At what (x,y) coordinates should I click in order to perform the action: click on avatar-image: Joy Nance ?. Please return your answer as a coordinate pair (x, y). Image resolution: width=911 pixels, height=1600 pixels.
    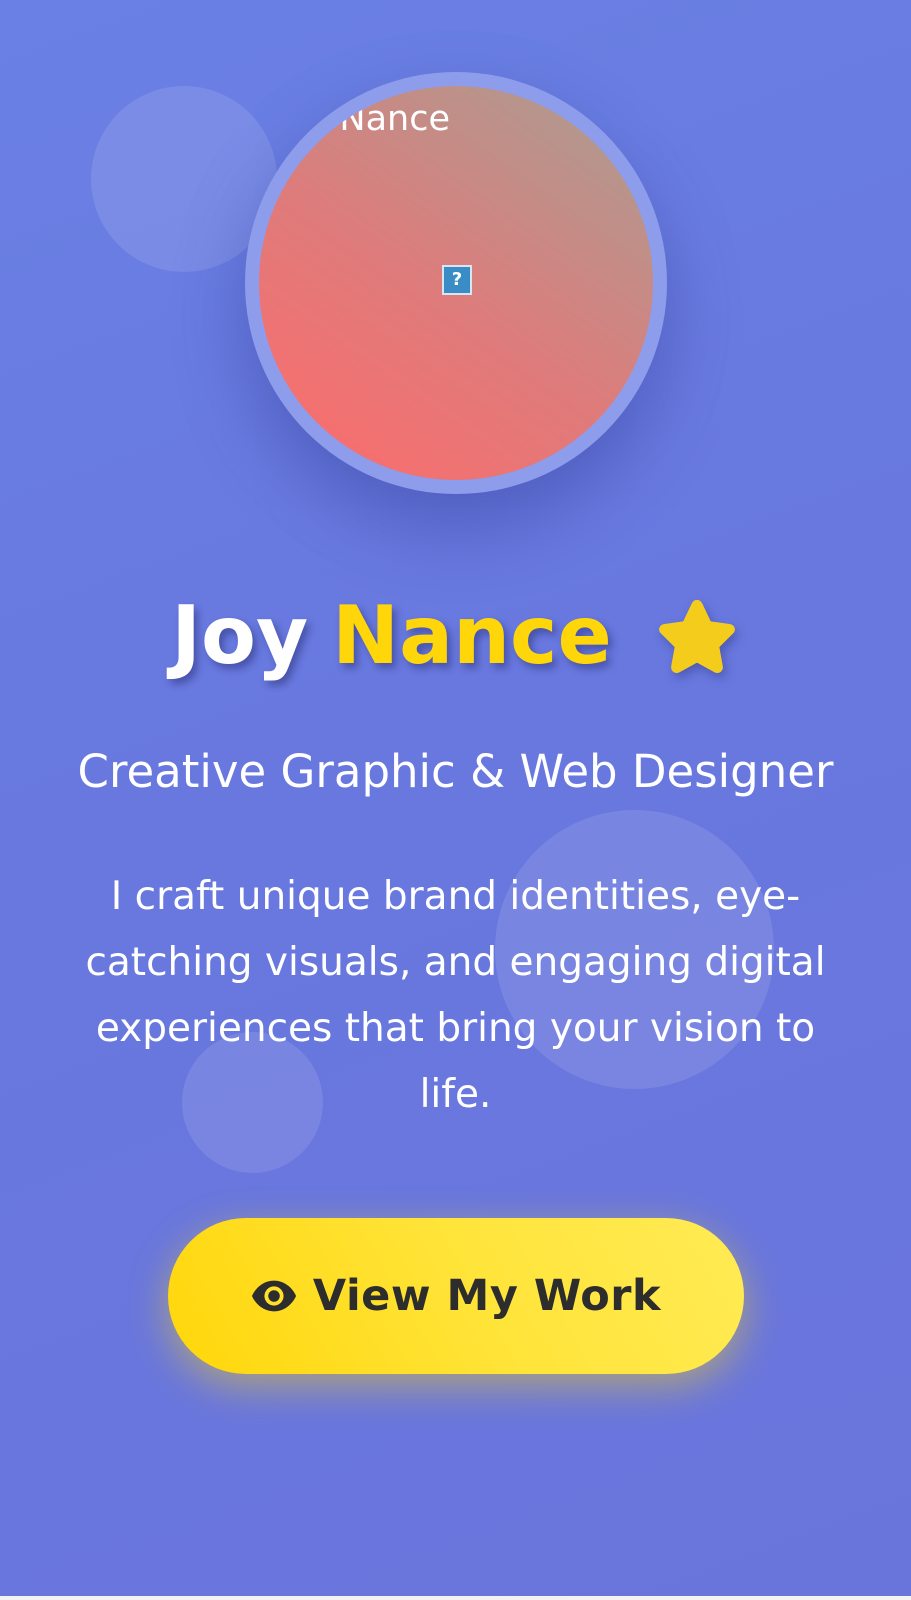
    Looking at the image, I should click on (456, 283).